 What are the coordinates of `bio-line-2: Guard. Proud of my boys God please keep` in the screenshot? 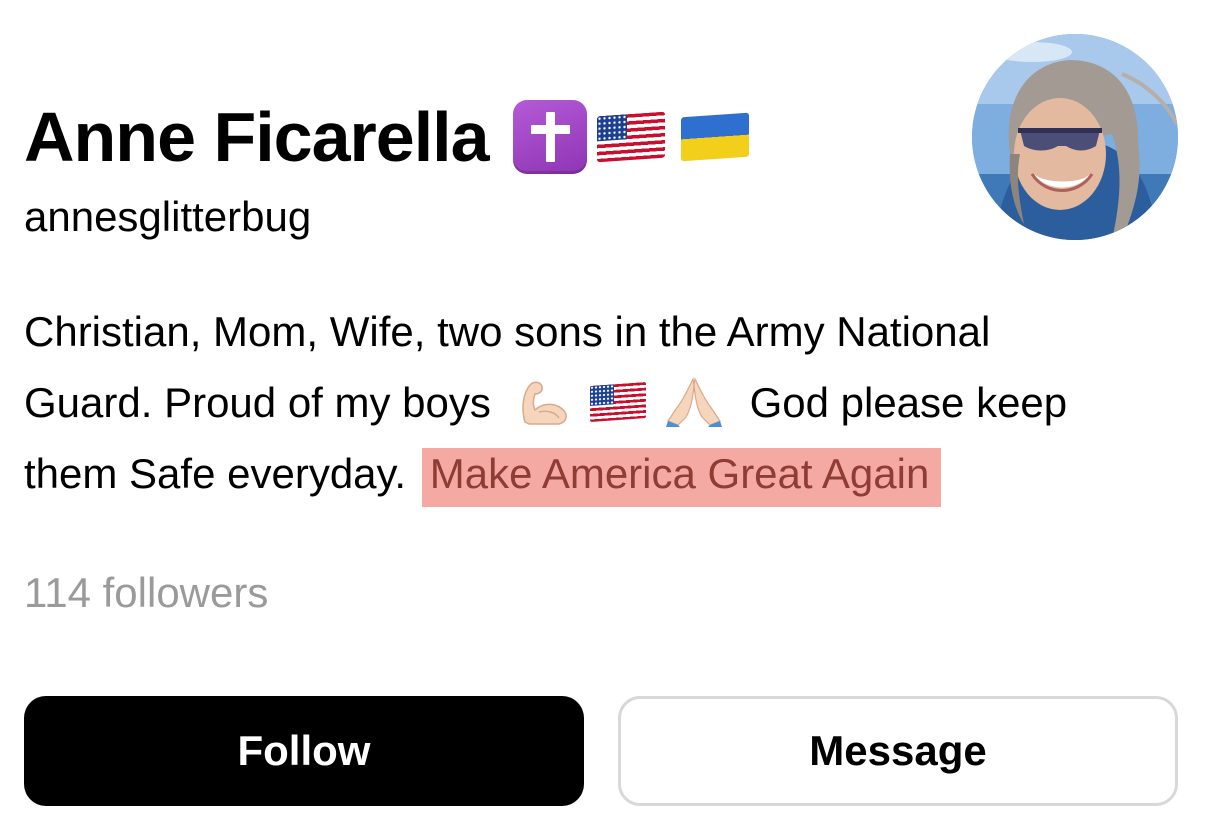 It's located at (604, 402).